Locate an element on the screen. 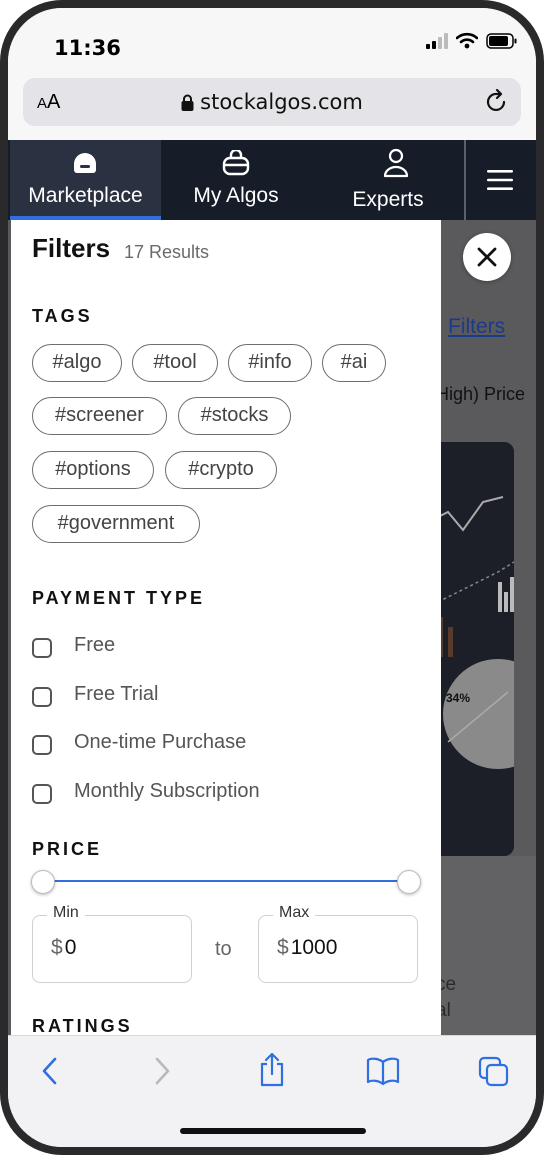 Image resolution: width=544 pixels, height=1155 pixels. tag-options: #options is located at coordinates (93, 470).